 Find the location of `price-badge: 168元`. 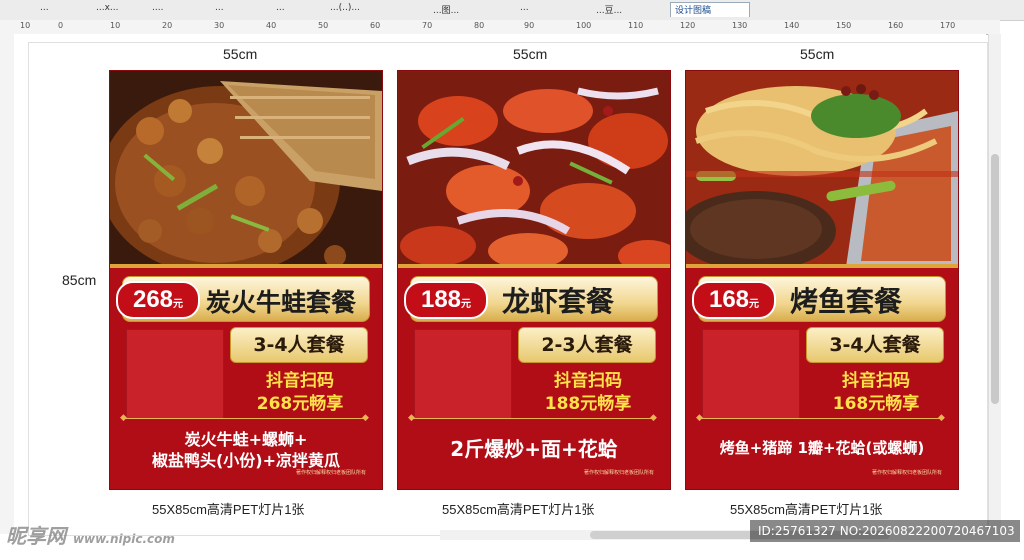

price-badge: 168元 is located at coordinates (734, 300).